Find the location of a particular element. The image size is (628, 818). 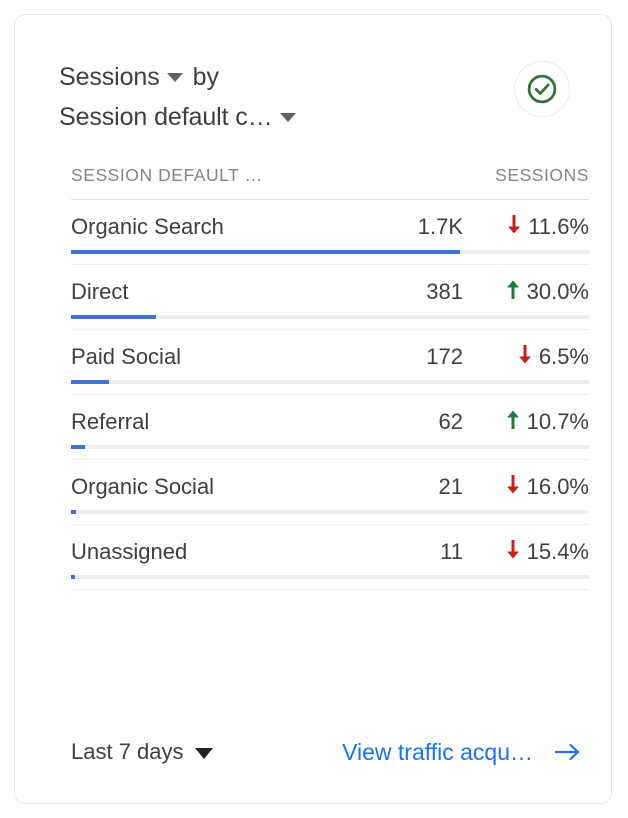

table-row-main: Unassigned 11 15.4% is located at coordinates (330, 550).